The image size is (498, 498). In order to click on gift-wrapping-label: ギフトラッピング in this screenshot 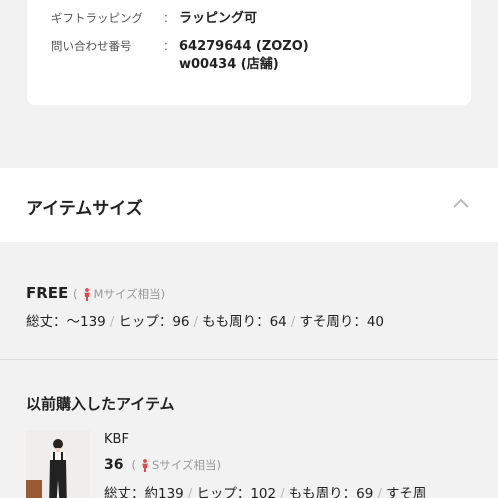, I will do `click(97, 18)`.